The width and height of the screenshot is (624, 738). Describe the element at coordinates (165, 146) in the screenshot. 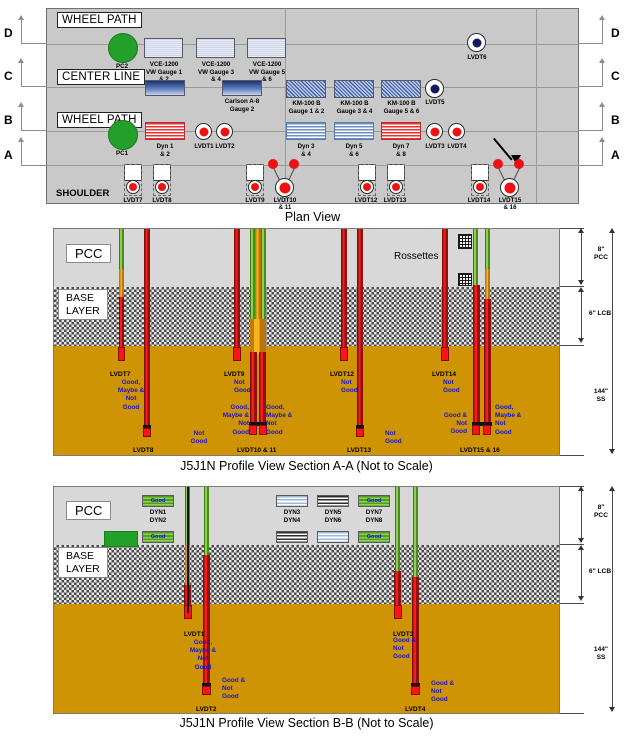

I see `dyn-sensor-1-2-line1: Dyn 1` at that location.